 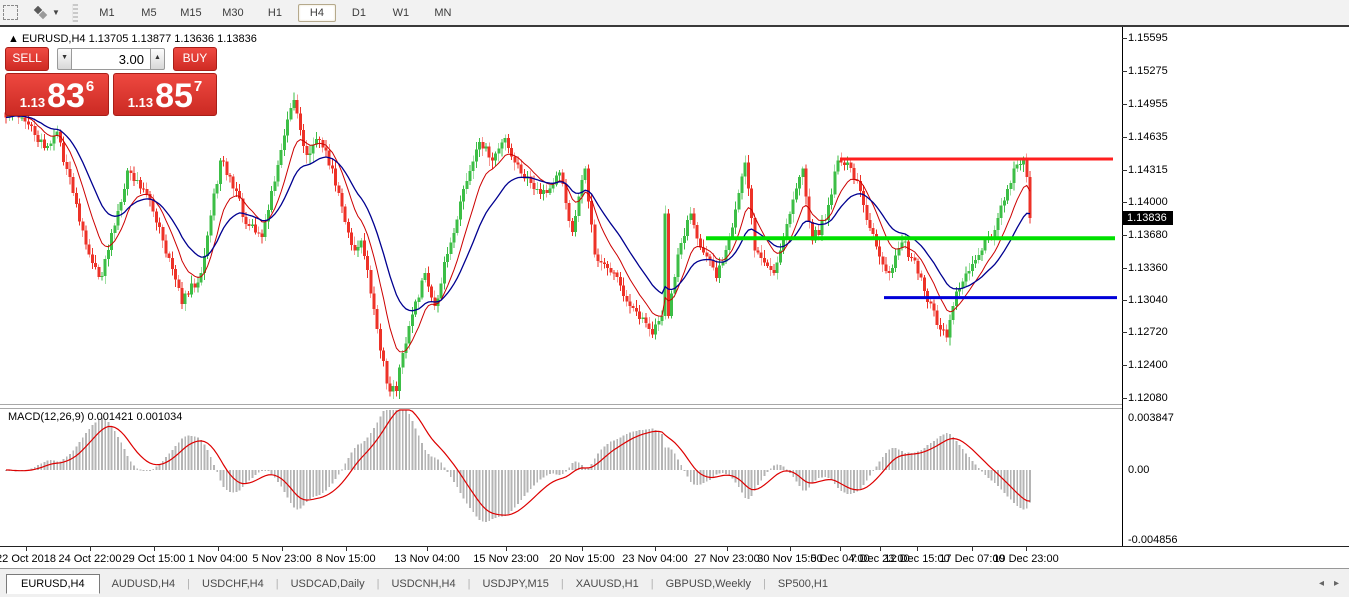 I want to click on time-axis-label: 23 Nov 04:00, so click(x=655, y=559).